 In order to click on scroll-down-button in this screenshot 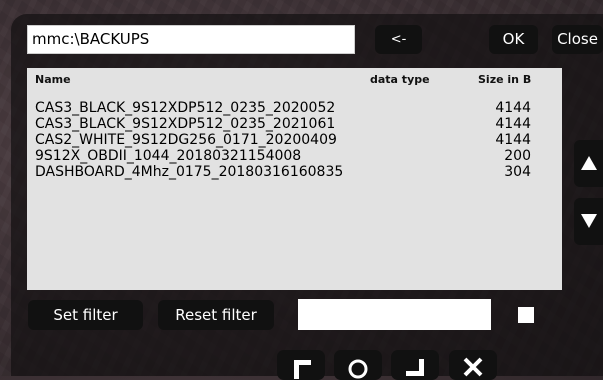, I will do `click(588, 221)`.